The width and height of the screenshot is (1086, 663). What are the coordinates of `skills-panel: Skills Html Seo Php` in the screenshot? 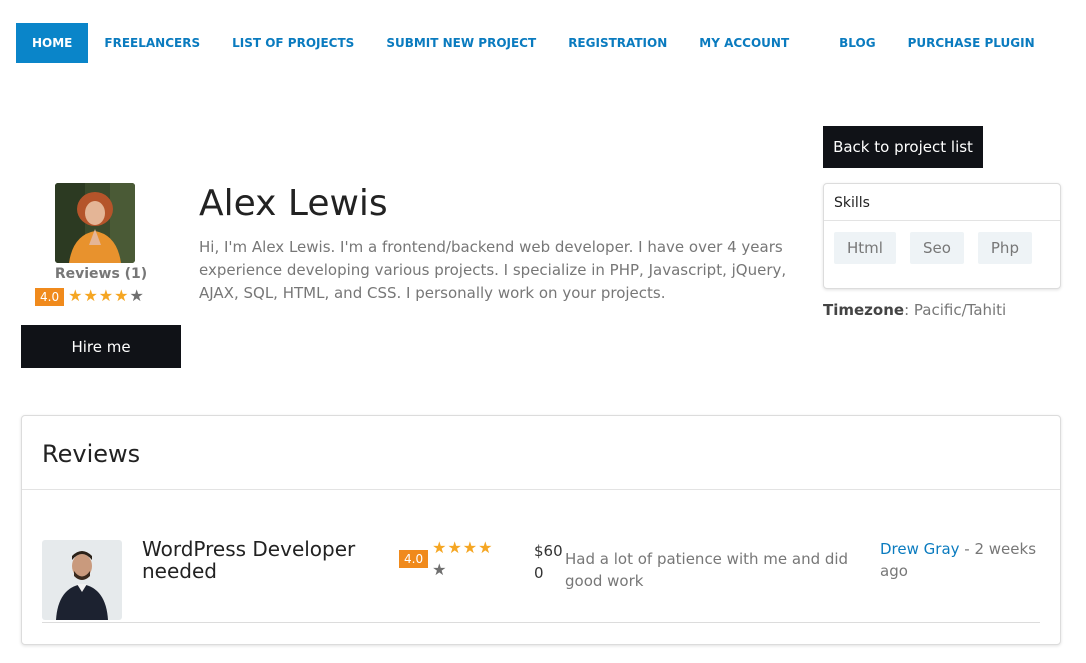 It's located at (942, 236).